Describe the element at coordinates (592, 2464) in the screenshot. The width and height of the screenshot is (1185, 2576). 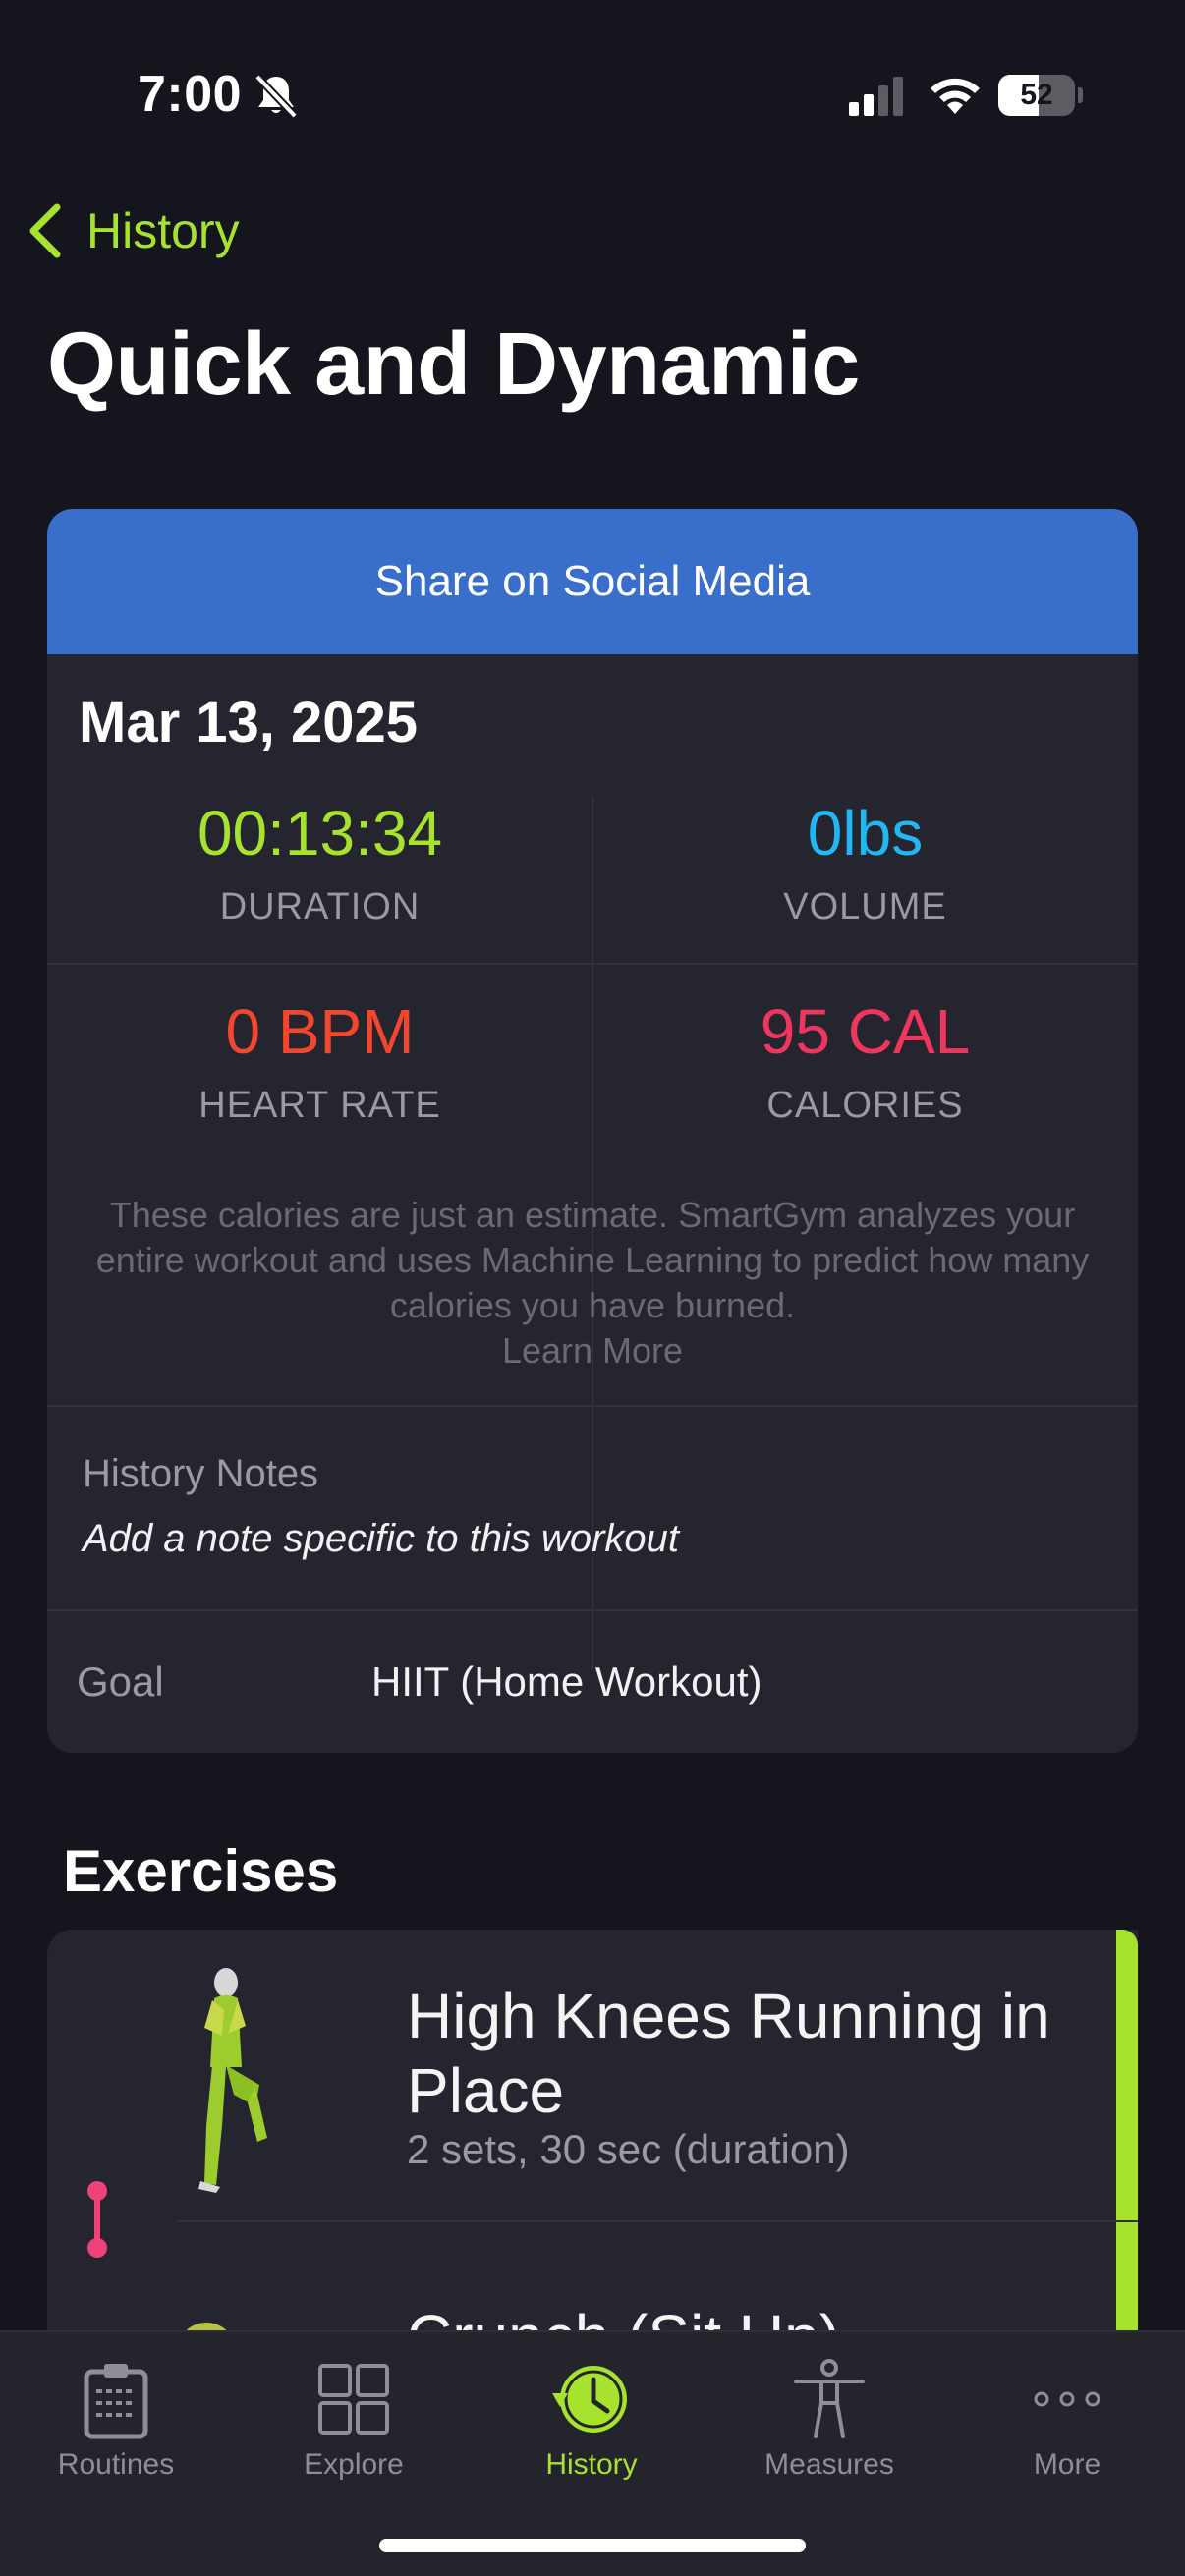
I see `tab-label: History` at that location.